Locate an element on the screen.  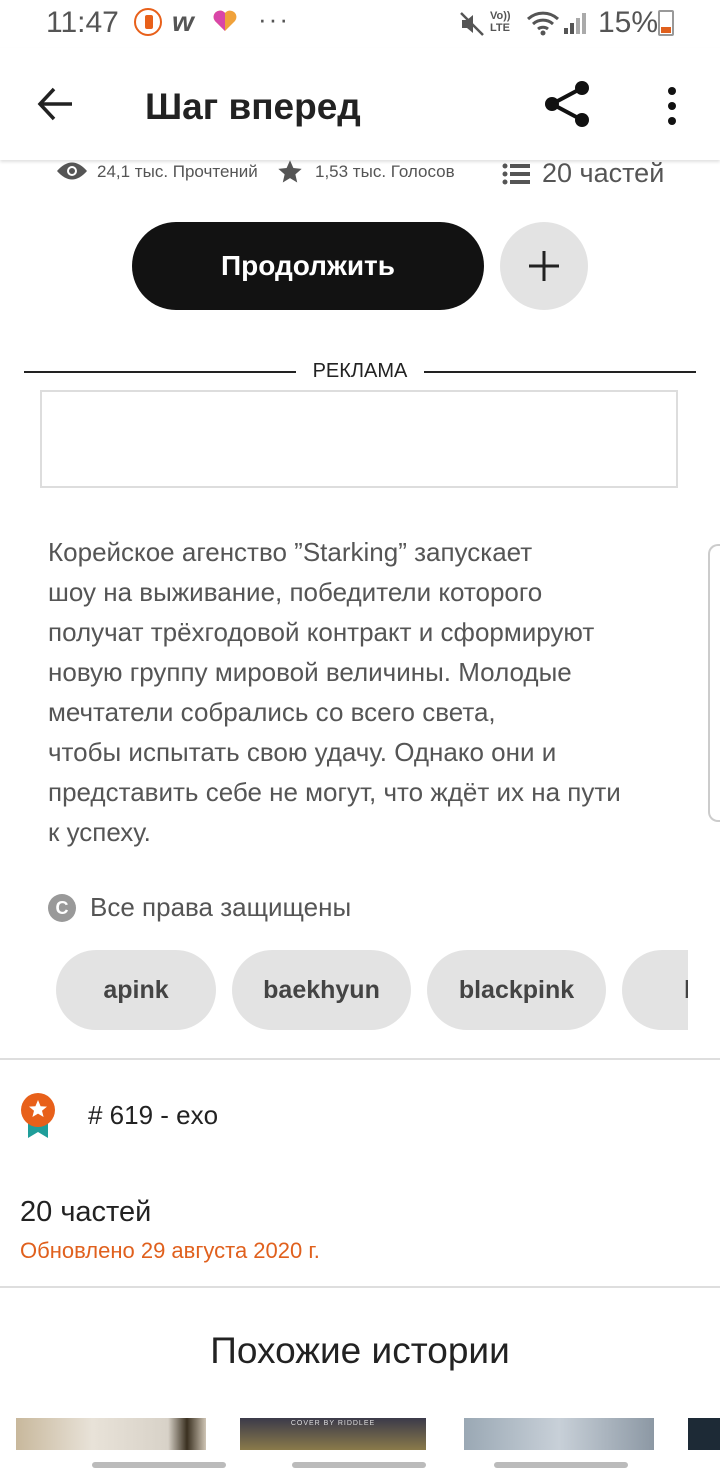
ranking-badge-icon is located at coordinates (38, 1118).